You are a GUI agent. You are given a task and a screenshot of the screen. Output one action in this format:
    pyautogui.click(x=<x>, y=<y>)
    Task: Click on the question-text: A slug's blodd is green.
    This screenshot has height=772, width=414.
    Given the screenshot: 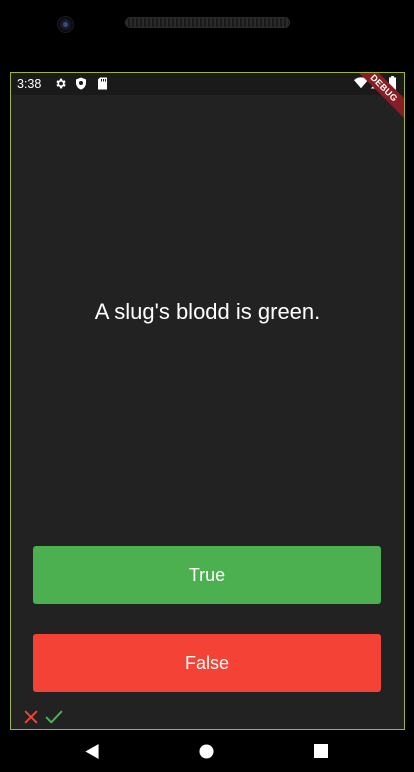 What is the action you would take?
    pyautogui.click(x=207, y=311)
    